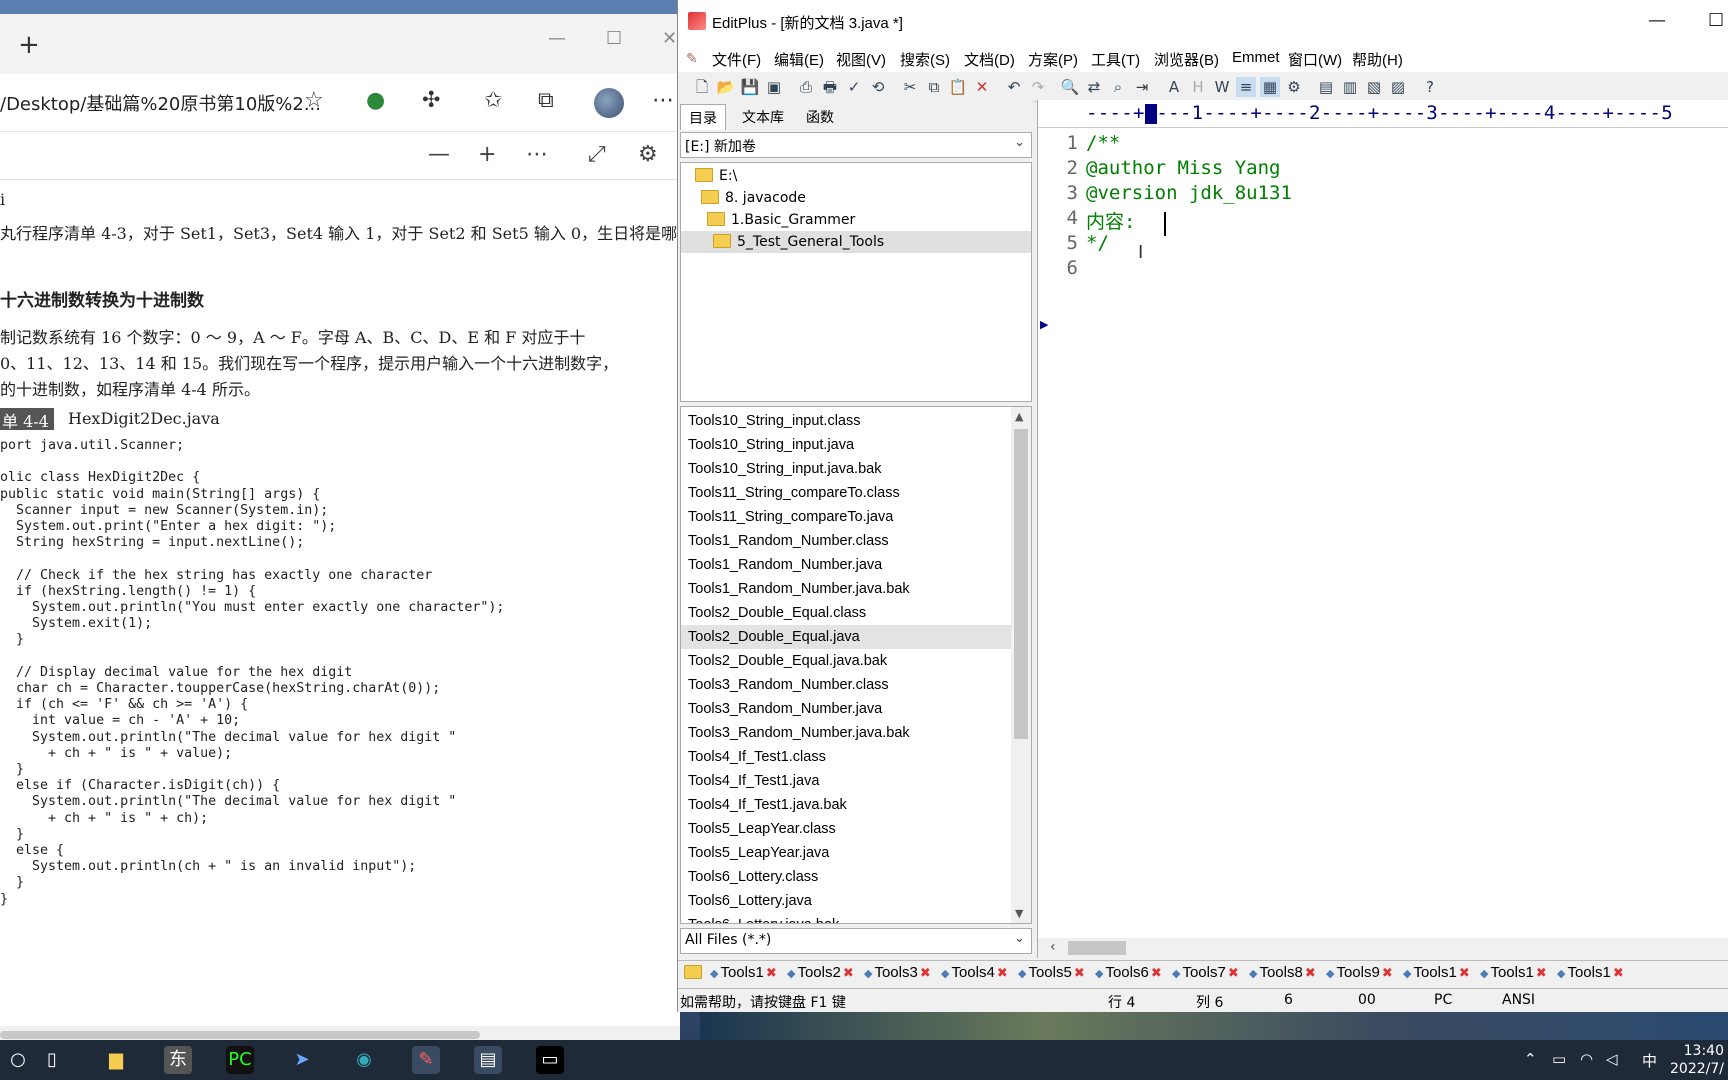 The image size is (1728, 1080). What do you see at coordinates (1649, 1060) in the screenshot?
I see `ime-indicator: 中` at bounding box center [1649, 1060].